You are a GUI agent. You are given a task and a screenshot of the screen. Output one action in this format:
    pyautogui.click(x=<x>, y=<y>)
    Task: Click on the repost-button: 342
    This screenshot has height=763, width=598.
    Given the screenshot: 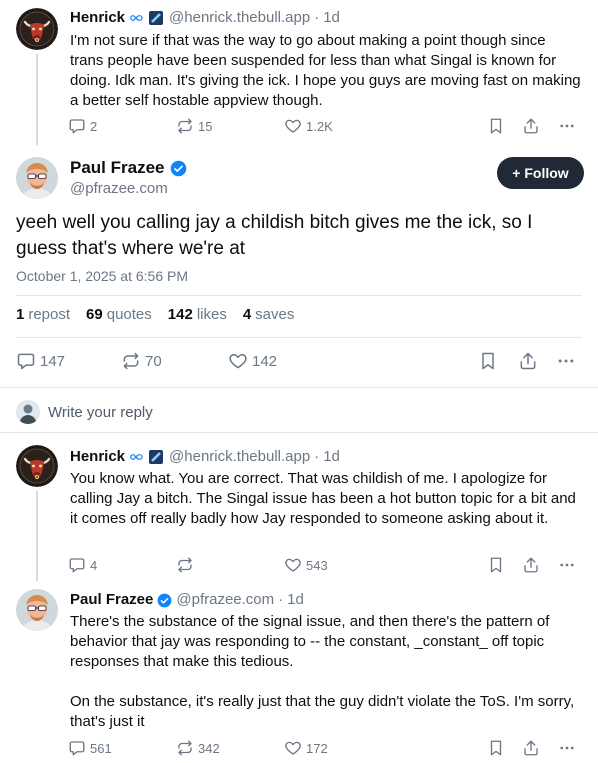 What is the action you would take?
    pyautogui.click(x=198, y=748)
    